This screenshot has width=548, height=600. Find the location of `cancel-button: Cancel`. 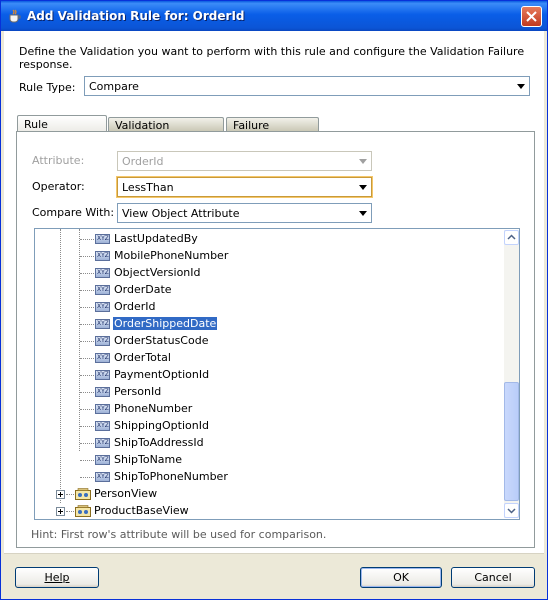

cancel-button: Cancel is located at coordinates (493, 577).